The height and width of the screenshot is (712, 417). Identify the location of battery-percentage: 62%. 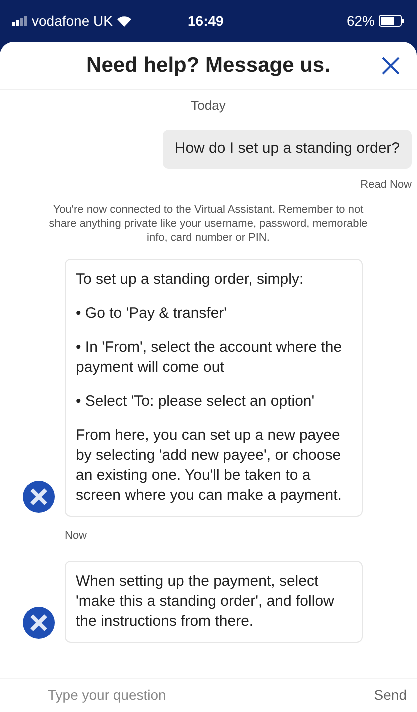
(360, 21).